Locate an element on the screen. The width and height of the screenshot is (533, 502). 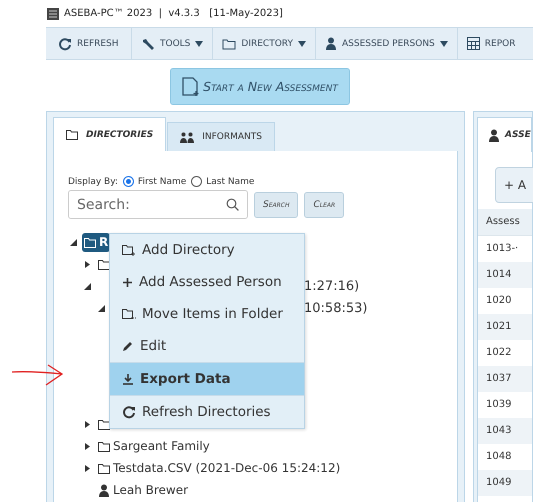
tree-item-label: 10:58:53) is located at coordinates (336, 308).